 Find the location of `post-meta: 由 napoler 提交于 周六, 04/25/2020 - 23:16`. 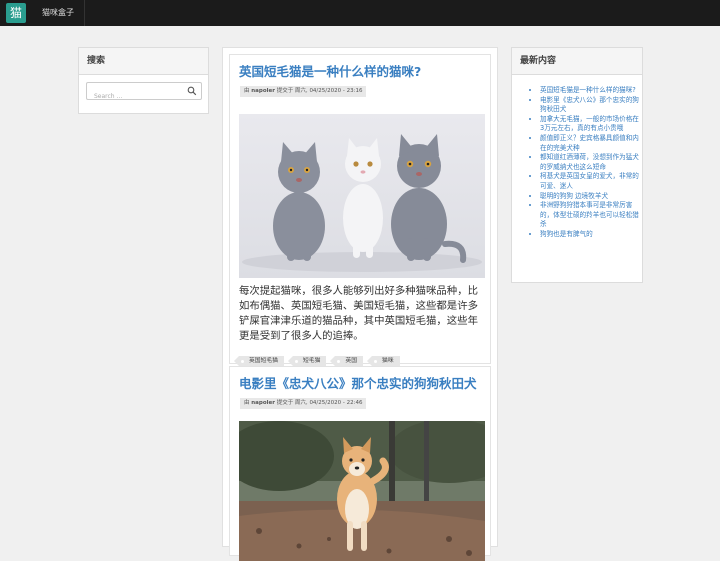

post-meta: 由 napoler 提交于 周六, 04/25/2020 - 23:16 is located at coordinates (303, 91).